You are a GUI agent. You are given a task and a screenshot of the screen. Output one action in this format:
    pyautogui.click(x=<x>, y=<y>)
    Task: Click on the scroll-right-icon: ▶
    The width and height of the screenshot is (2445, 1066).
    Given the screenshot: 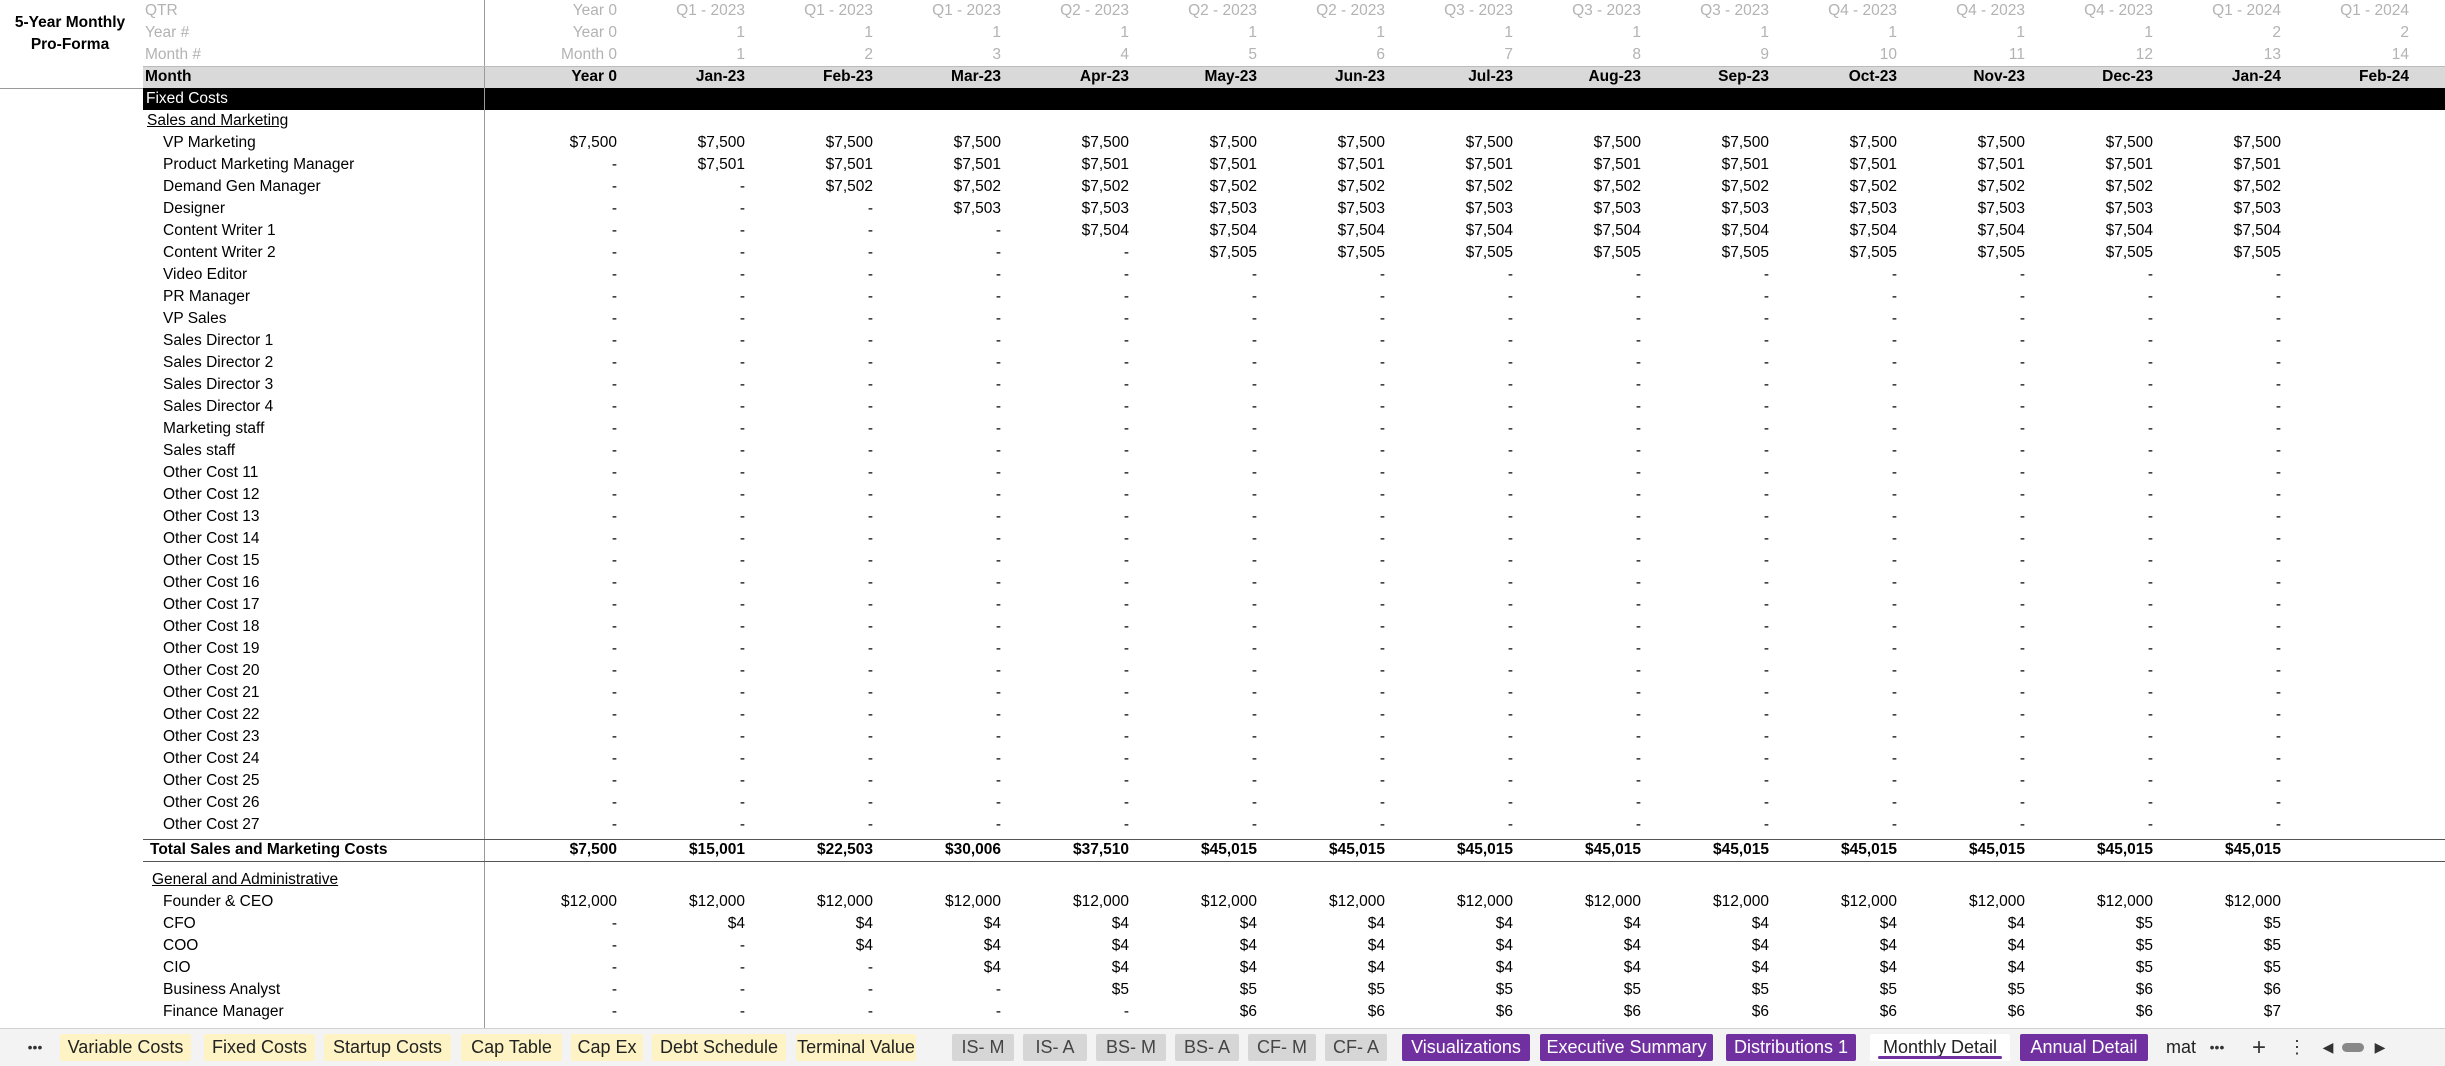 What is the action you would take?
    pyautogui.click(x=2380, y=1047)
    